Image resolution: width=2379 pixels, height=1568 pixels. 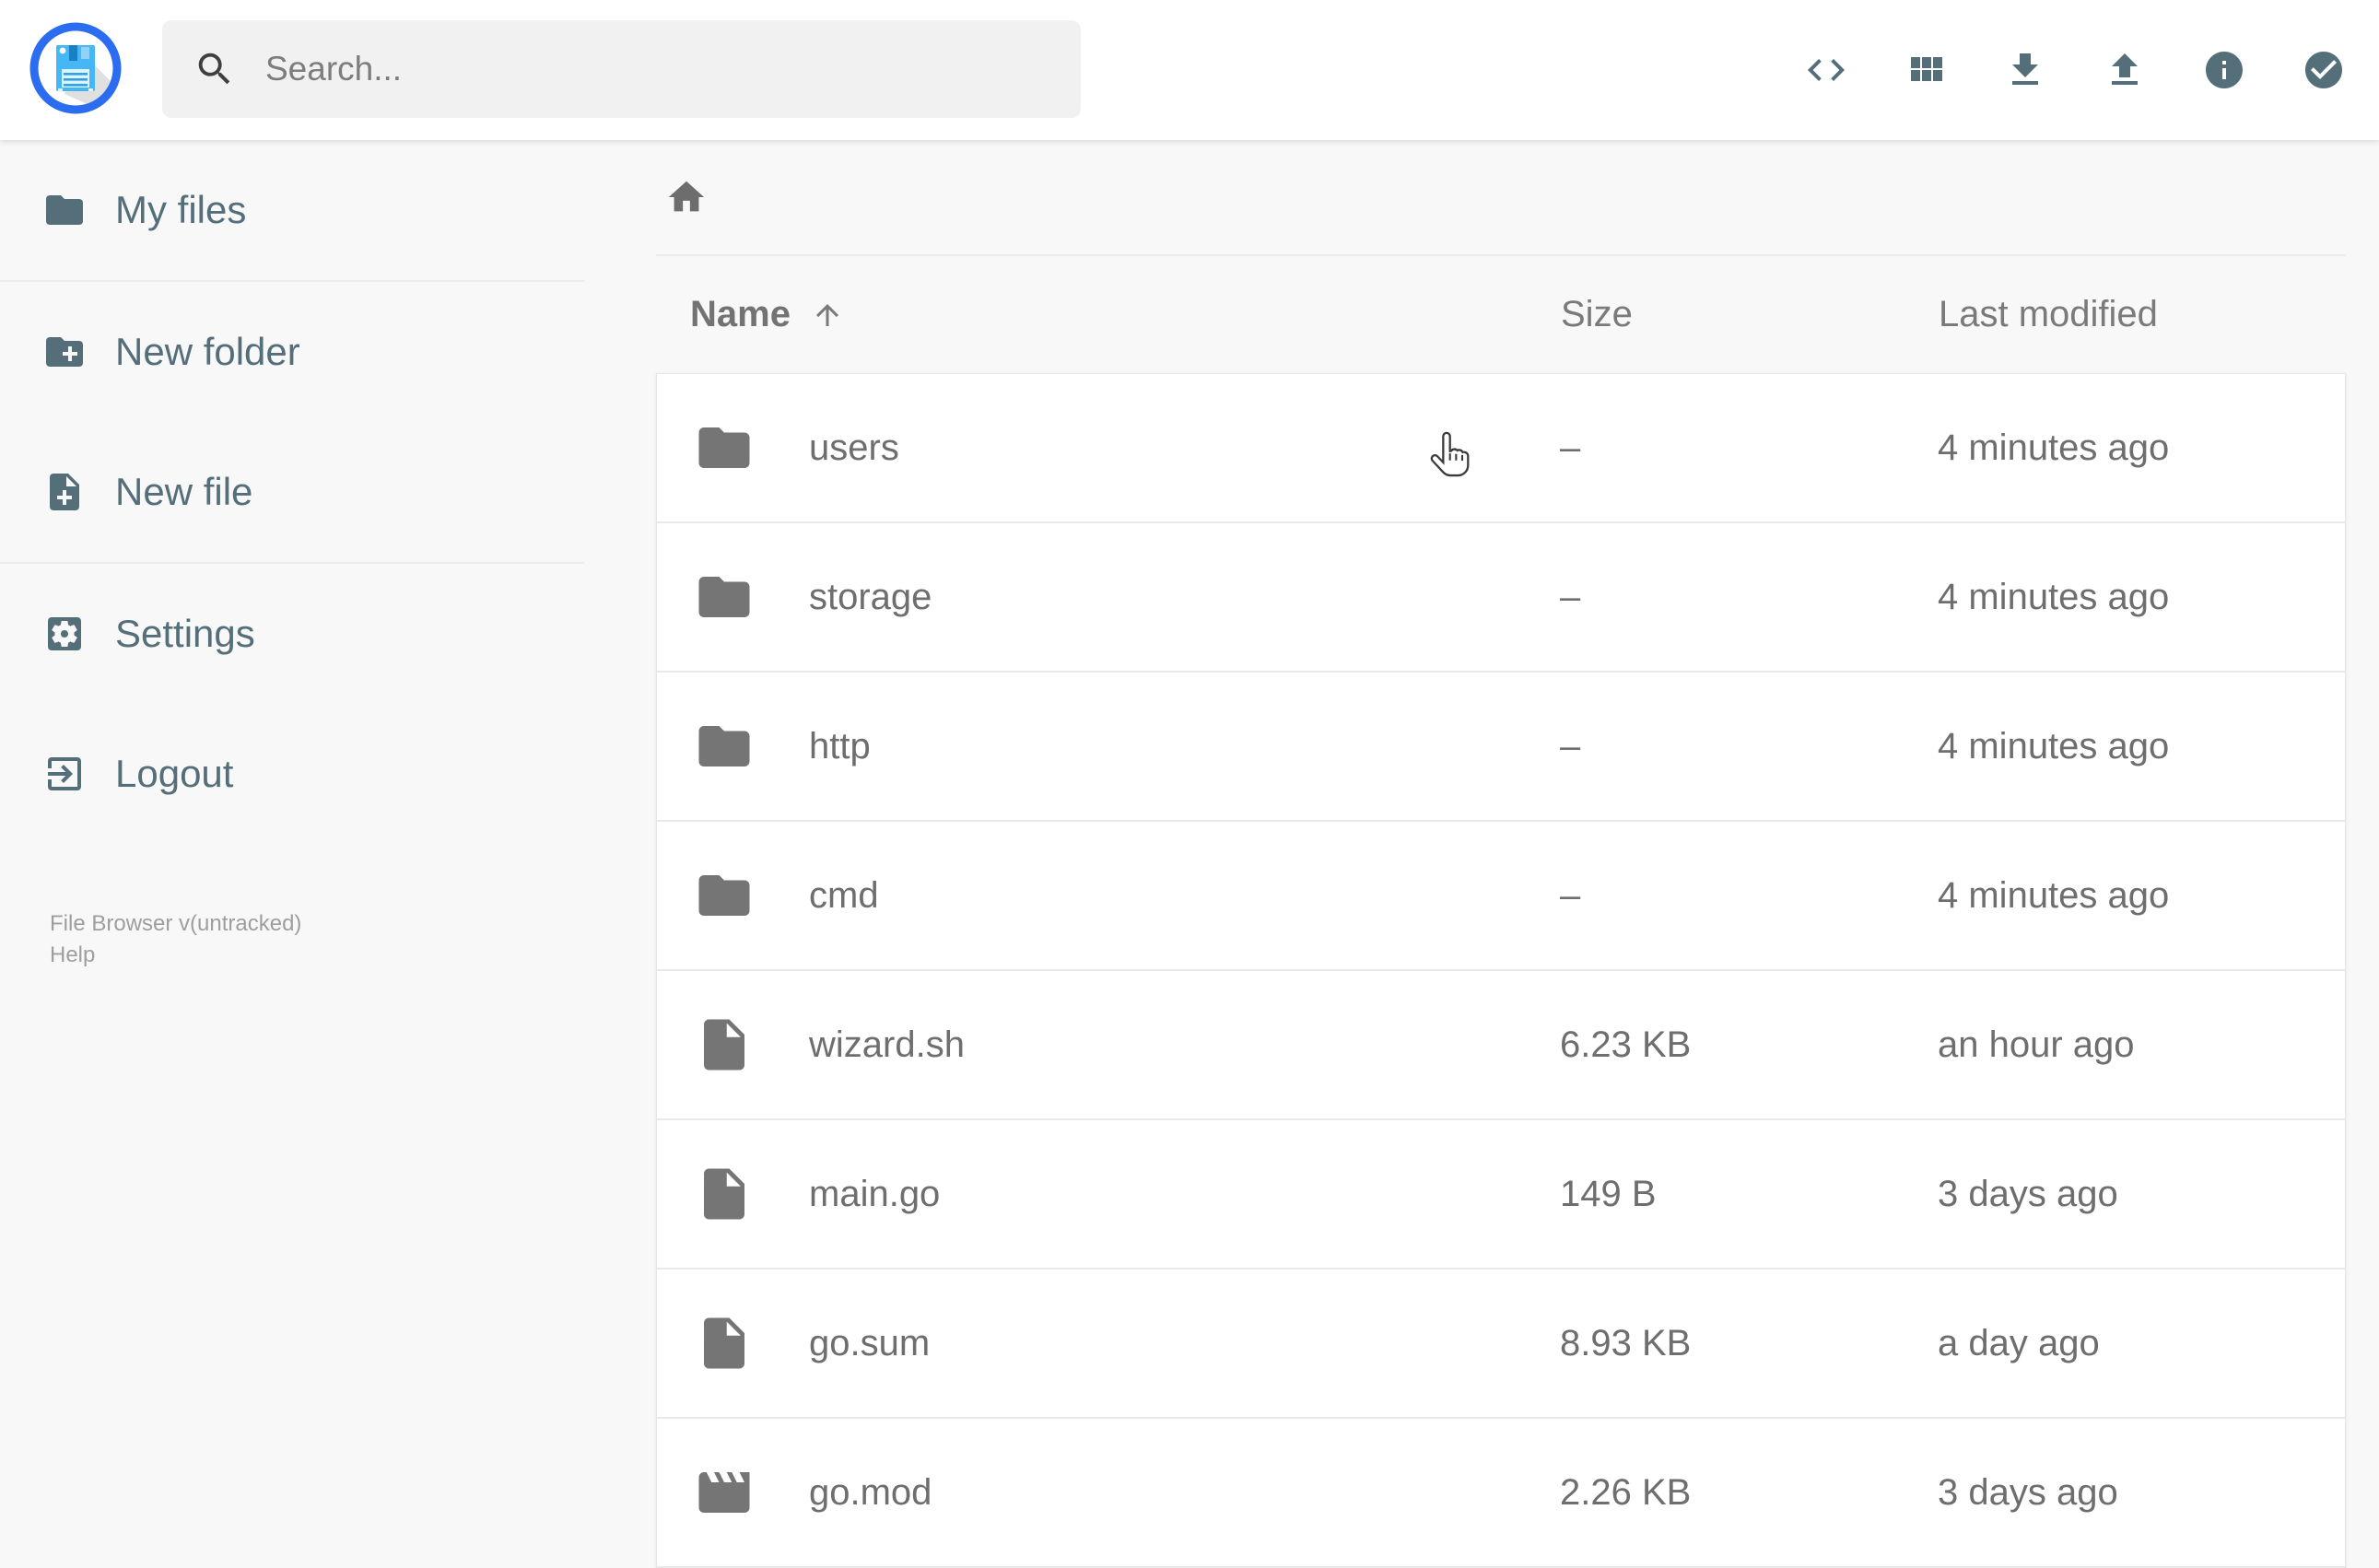 I want to click on sidebar-item-logout: Logout, so click(x=292, y=774).